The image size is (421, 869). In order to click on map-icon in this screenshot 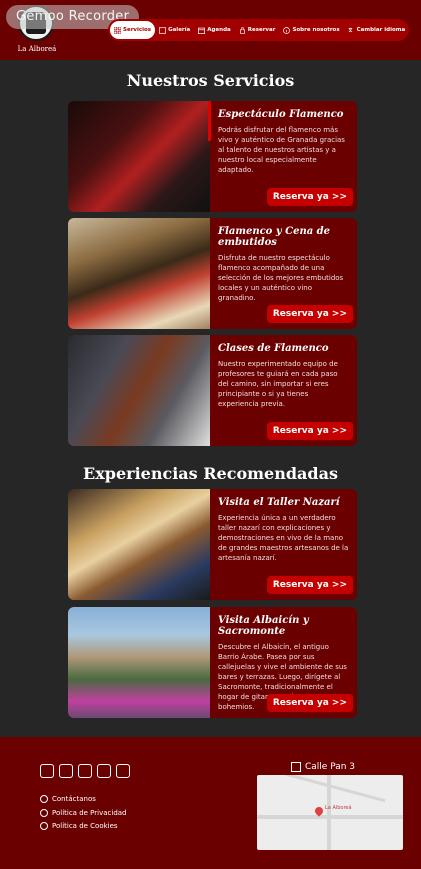, I will do `click(296, 767)`.